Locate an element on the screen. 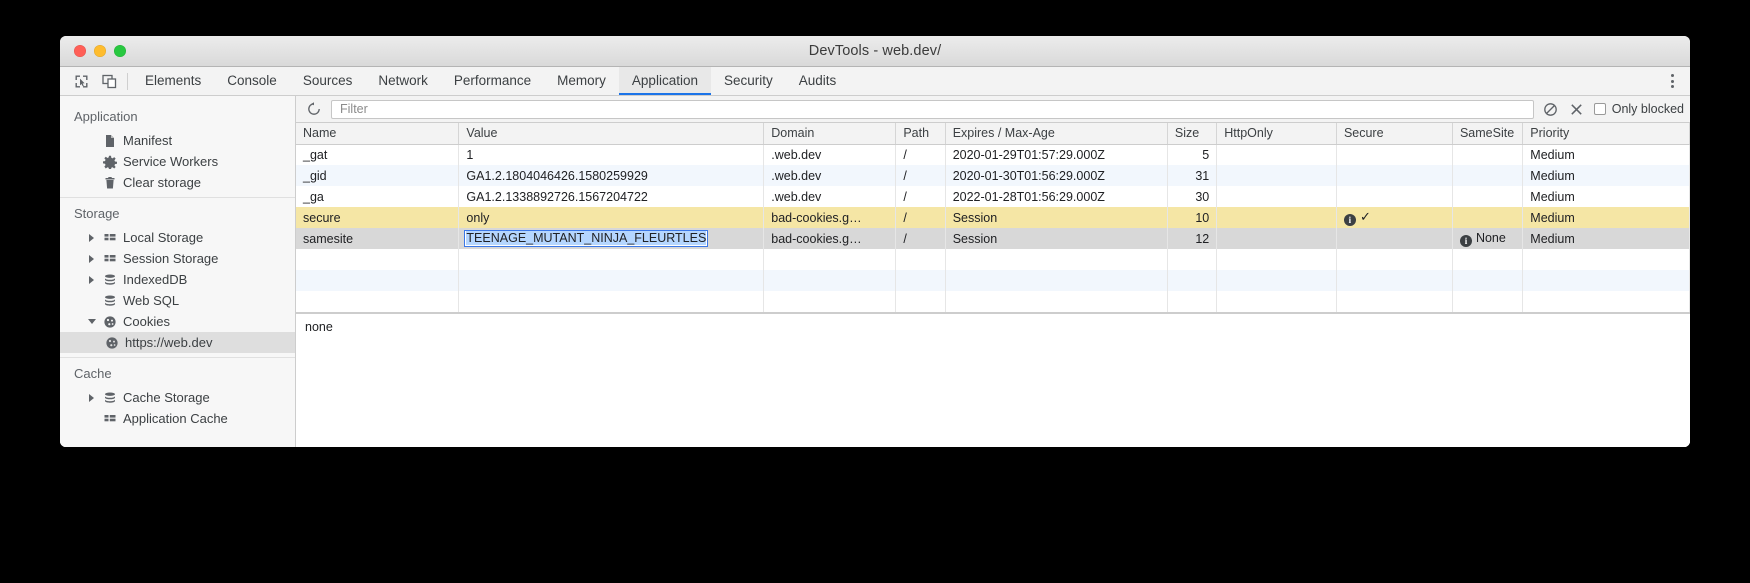 The width and height of the screenshot is (1750, 583). cell-size: 31 is located at coordinates (1192, 175).